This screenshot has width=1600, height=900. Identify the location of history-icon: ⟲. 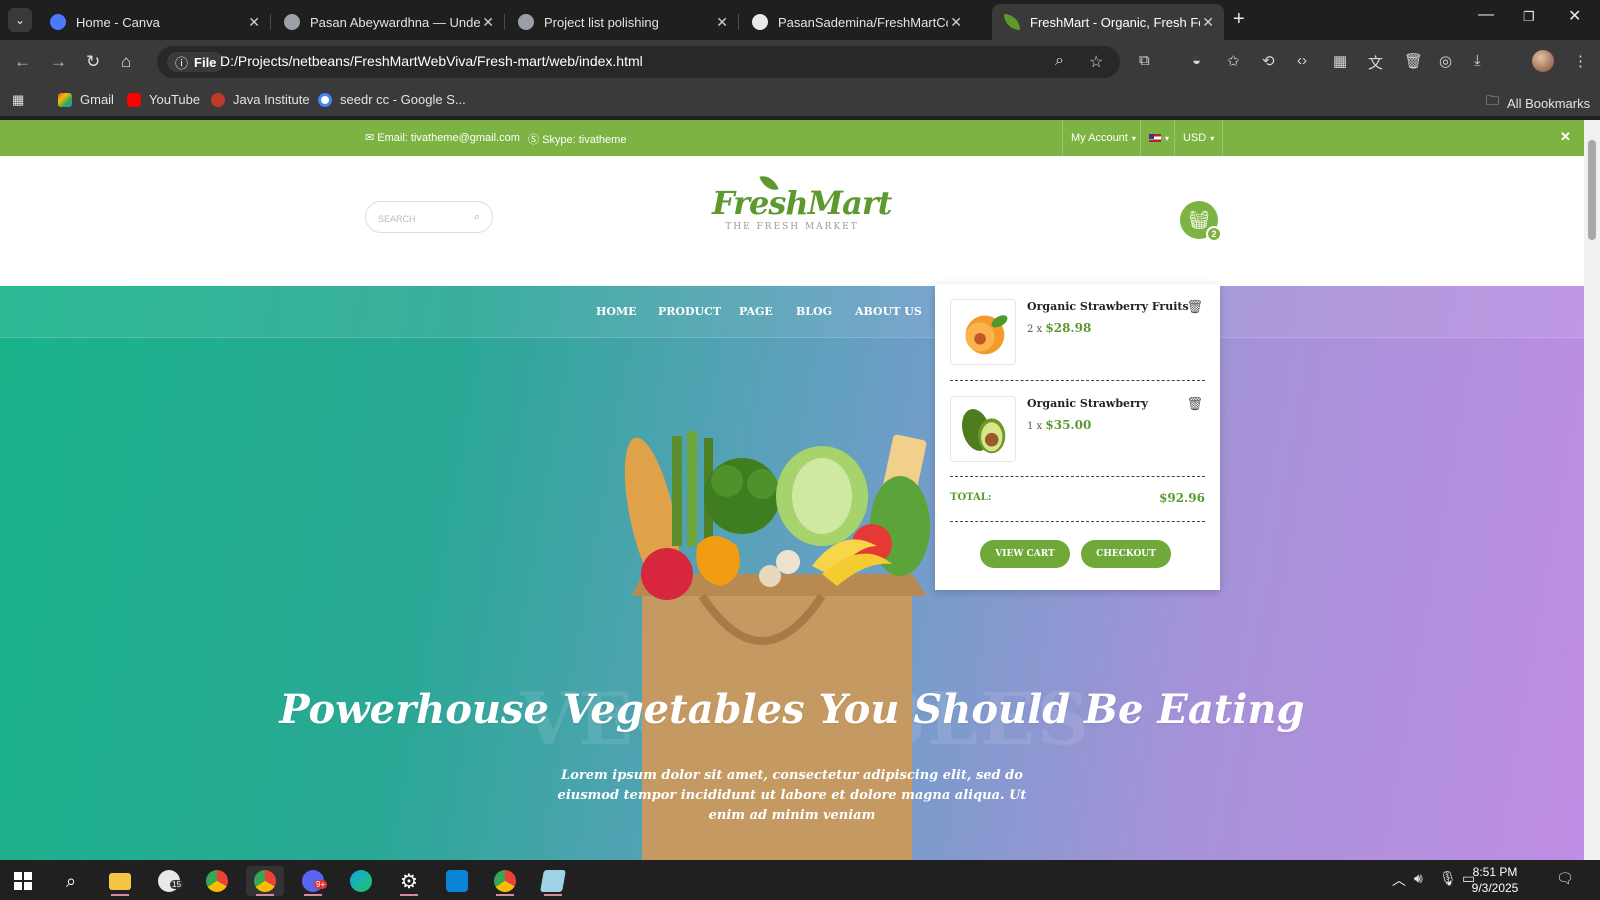
(1268, 61).